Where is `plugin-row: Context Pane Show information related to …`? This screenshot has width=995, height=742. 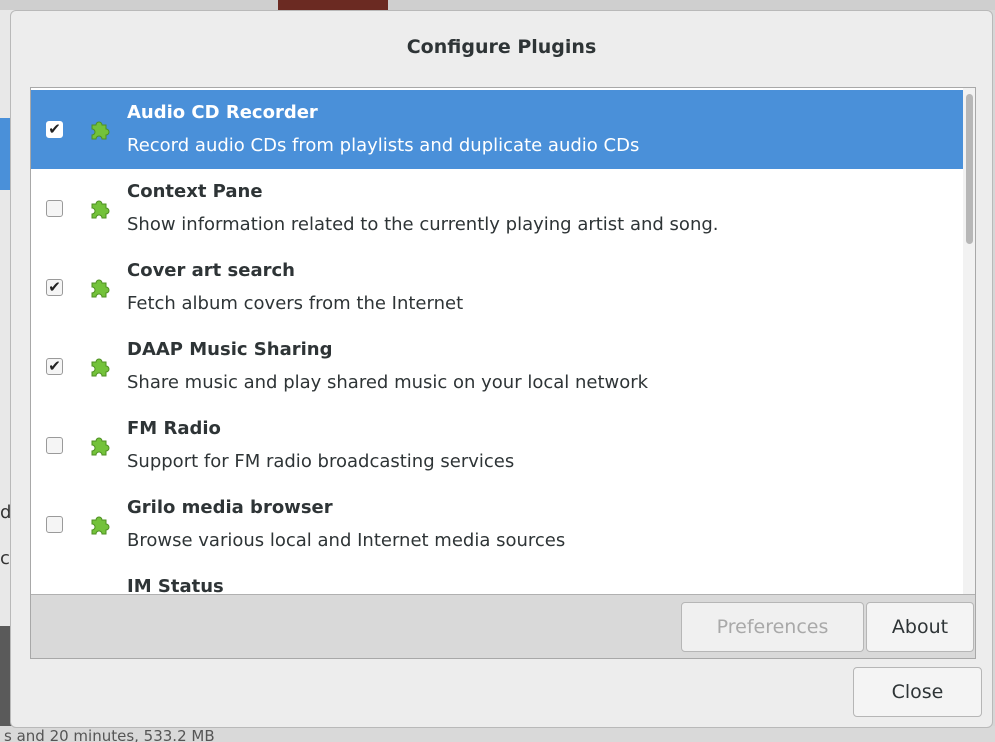
plugin-row: Context Pane Show information related to … is located at coordinates (497, 208).